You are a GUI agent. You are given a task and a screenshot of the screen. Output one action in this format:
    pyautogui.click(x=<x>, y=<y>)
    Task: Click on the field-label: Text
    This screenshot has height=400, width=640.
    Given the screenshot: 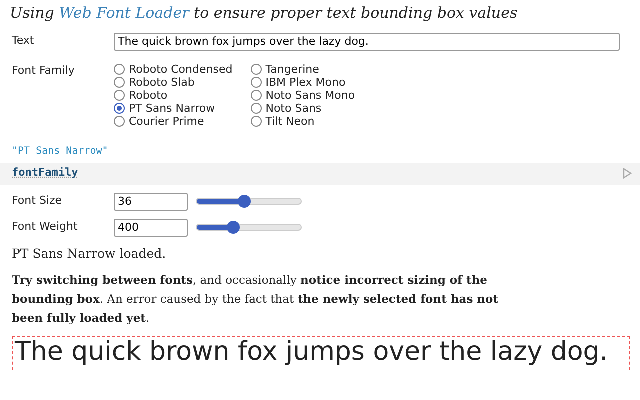 What is the action you would take?
    pyautogui.click(x=24, y=41)
    